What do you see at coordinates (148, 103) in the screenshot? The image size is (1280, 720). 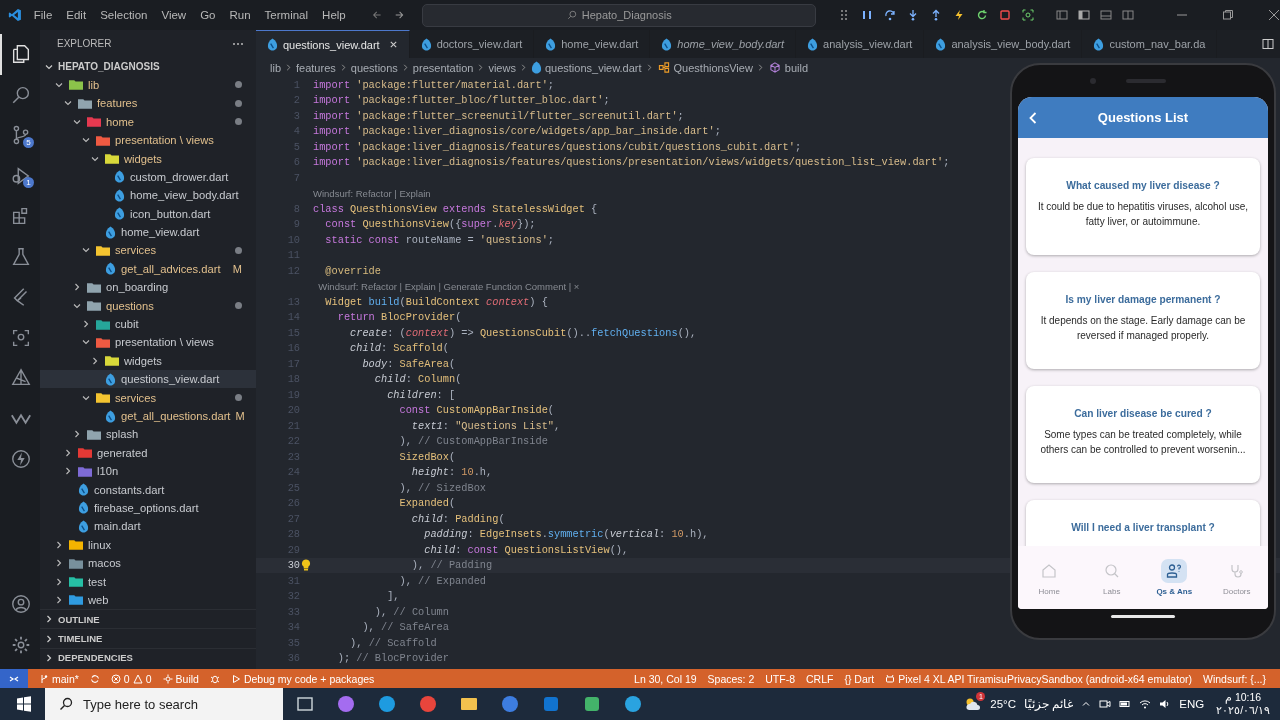 I see `tree-item: features` at bounding box center [148, 103].